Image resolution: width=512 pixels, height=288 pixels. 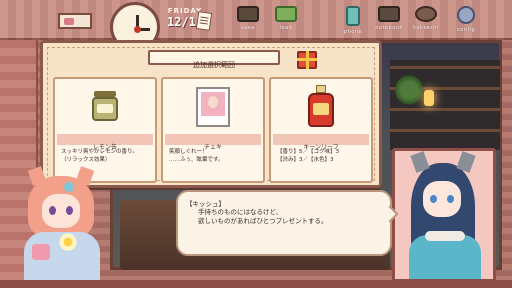 What do you see at coordinates (137, 29) in the screenshot?
I see `clock-hub` at bounding box center [137, 29].